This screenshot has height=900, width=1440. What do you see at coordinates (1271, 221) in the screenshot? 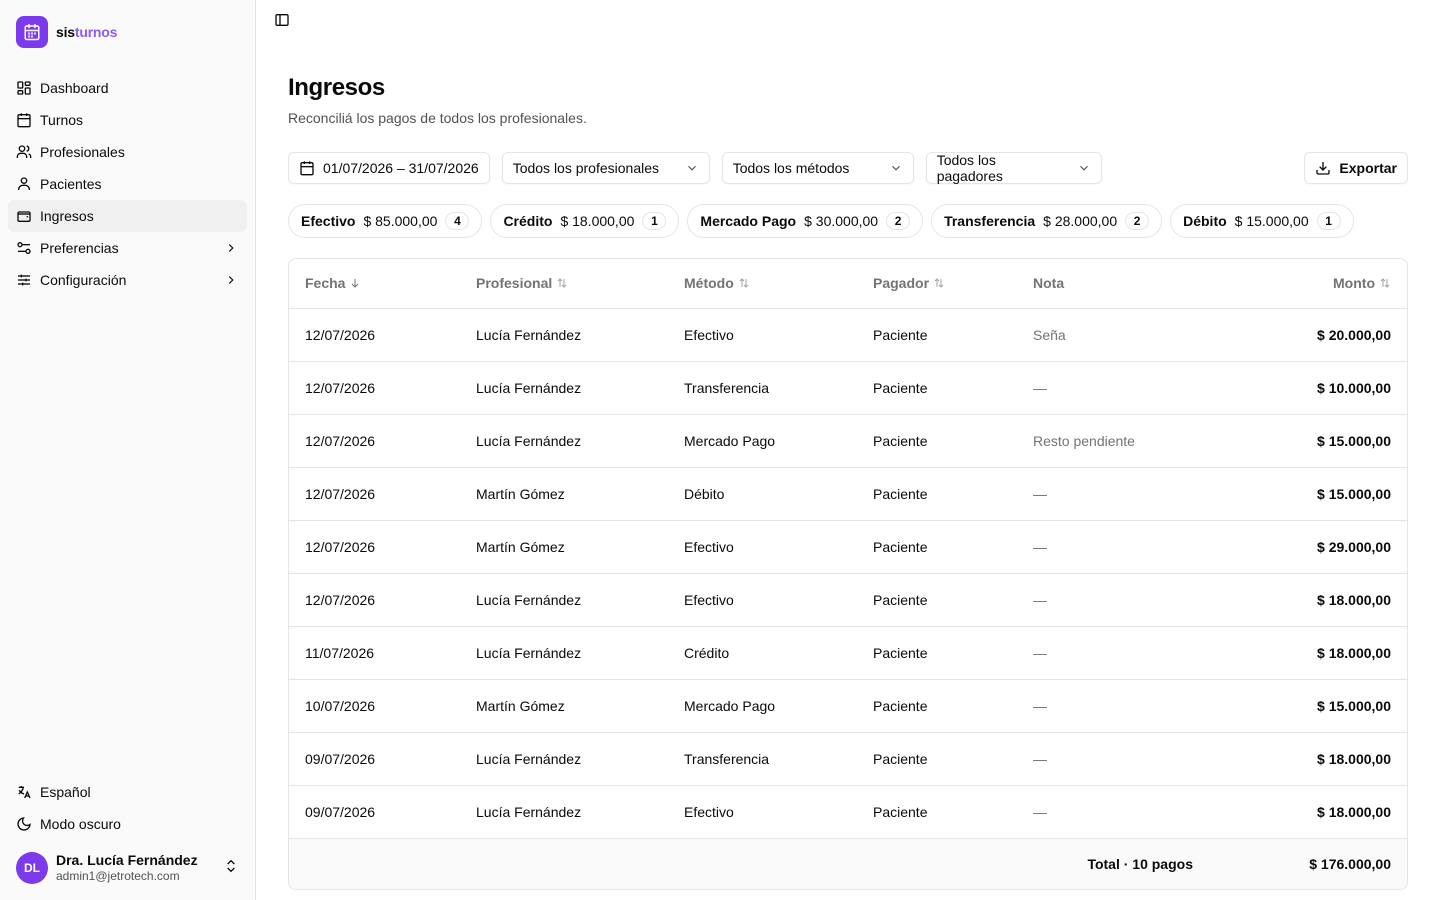
I see `summary-chip-amount: $ 15.000,00` at bounding box center [1271, 221].